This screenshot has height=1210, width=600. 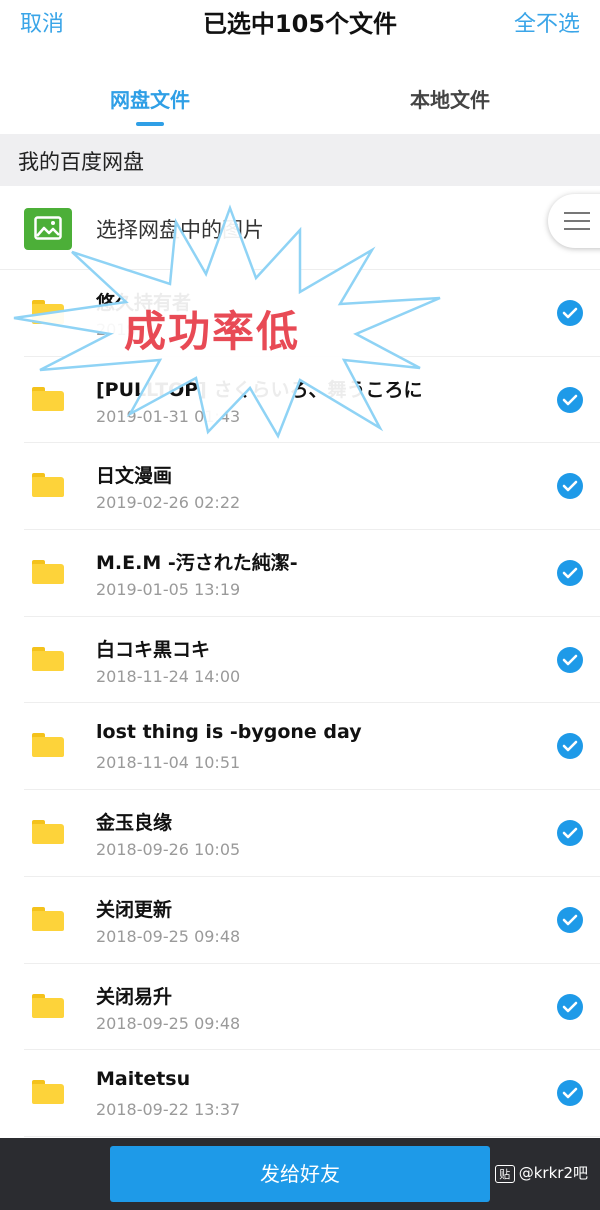 I want to click on file-row: 关闭易升 2018-09-25 09:48, so click(x=300, y=1007).